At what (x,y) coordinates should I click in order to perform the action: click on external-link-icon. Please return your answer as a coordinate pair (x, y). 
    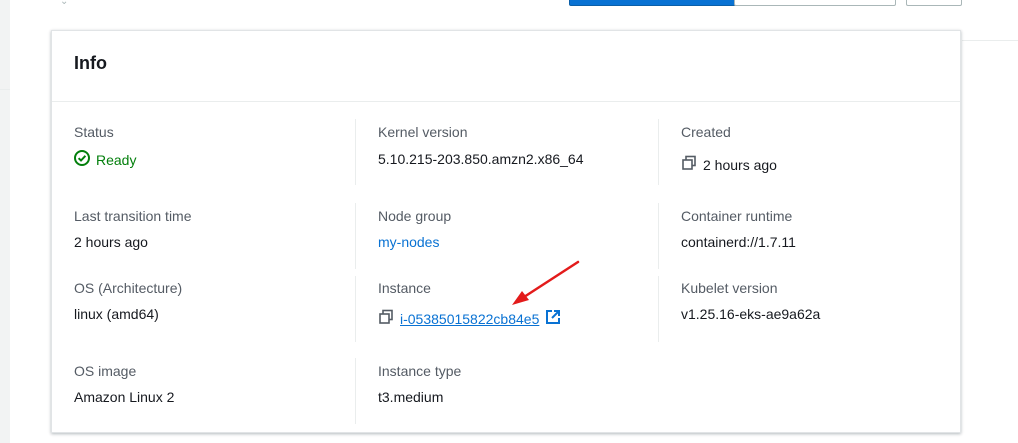
    Looking at the image, I should click on (553, 319).